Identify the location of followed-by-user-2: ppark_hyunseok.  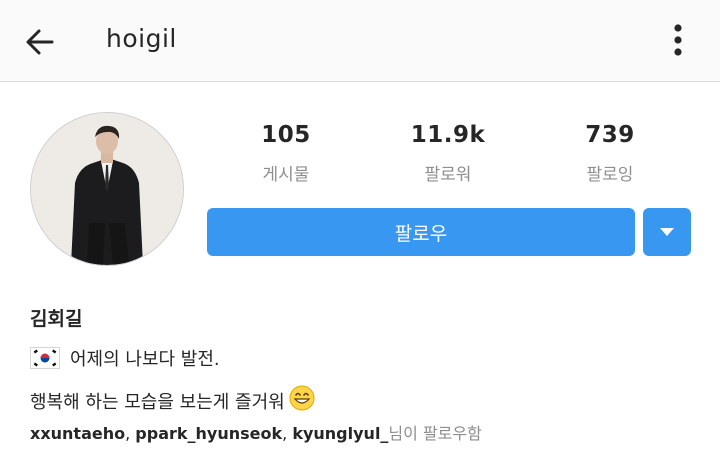
(208, 433).